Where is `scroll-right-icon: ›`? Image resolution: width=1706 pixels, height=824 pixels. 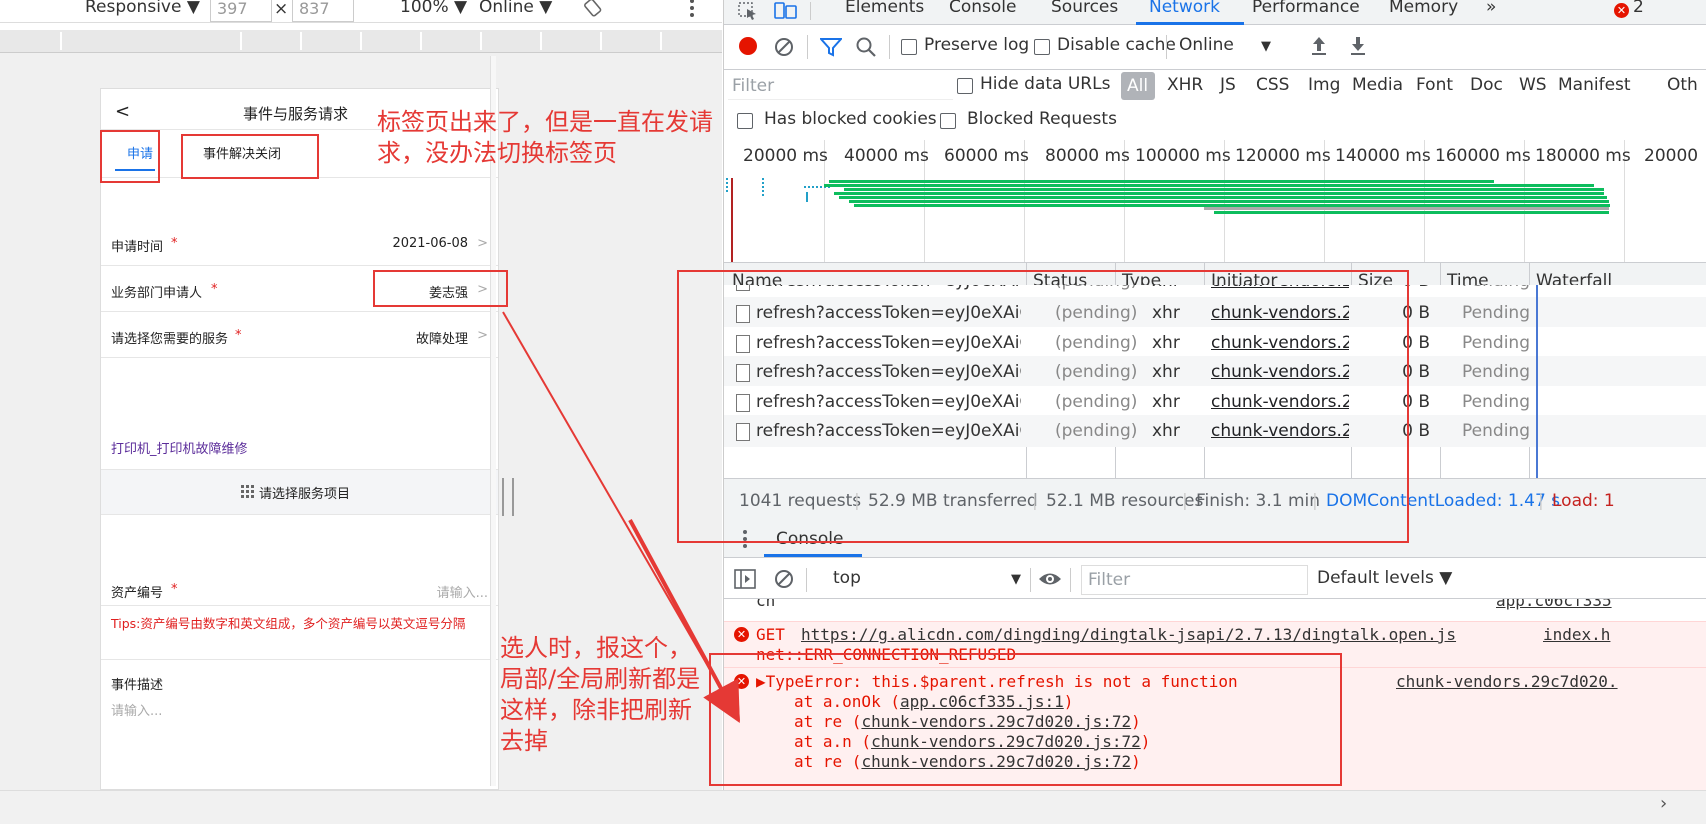
scroll-right-icon: › is located at coordinates (1663, 803).